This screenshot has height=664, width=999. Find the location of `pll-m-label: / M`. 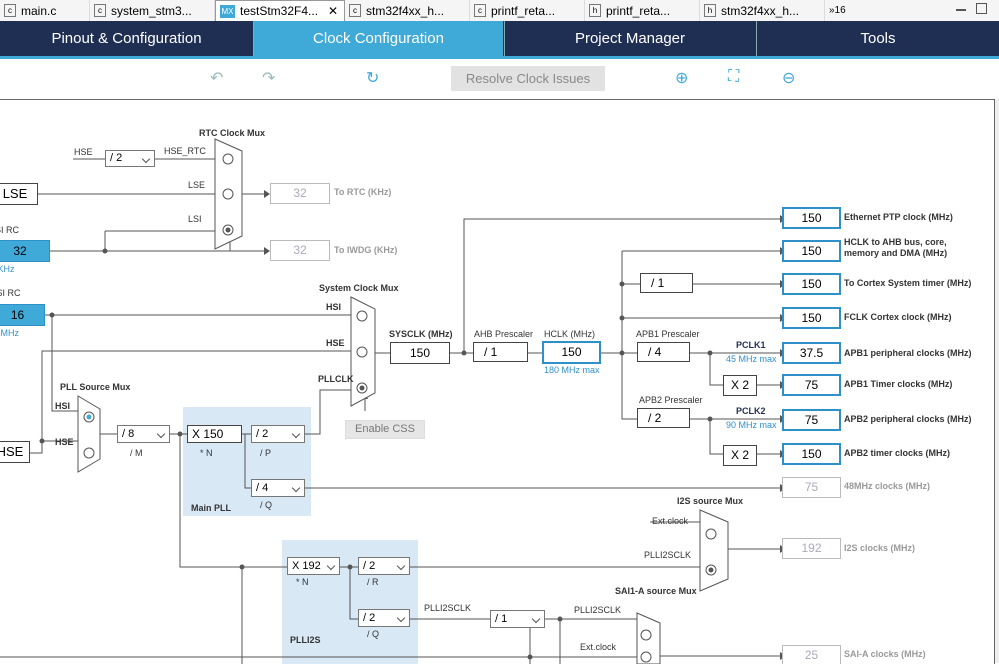

pll-m-label: / M is located at coordinates (136, 453).